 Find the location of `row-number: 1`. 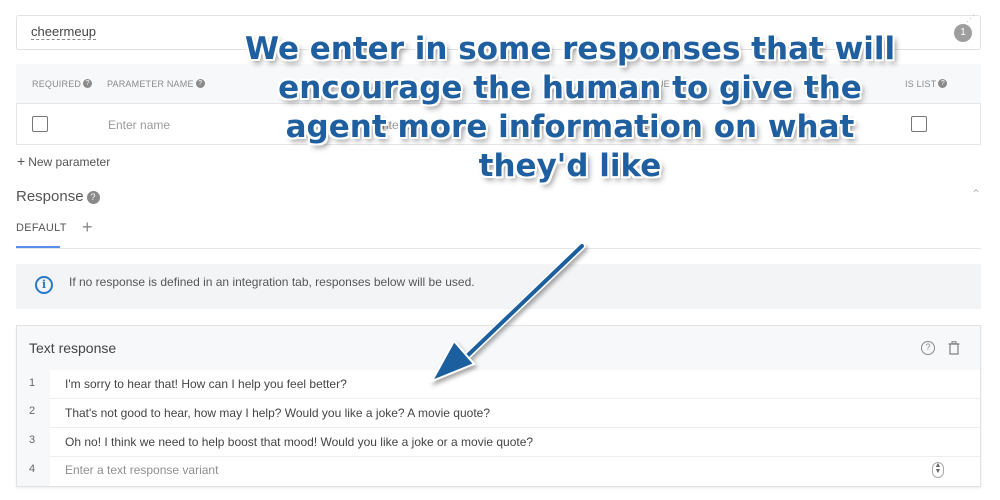

row-number: 1 is located at coordinates (32, 383).